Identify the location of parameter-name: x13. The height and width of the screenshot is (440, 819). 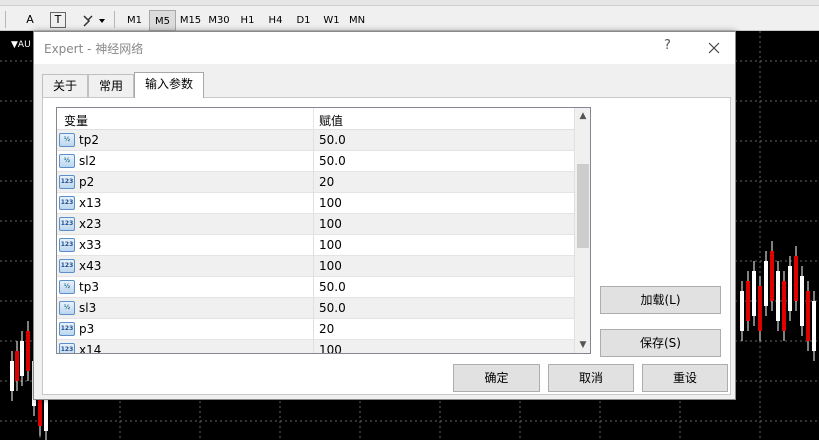
(90, 203).